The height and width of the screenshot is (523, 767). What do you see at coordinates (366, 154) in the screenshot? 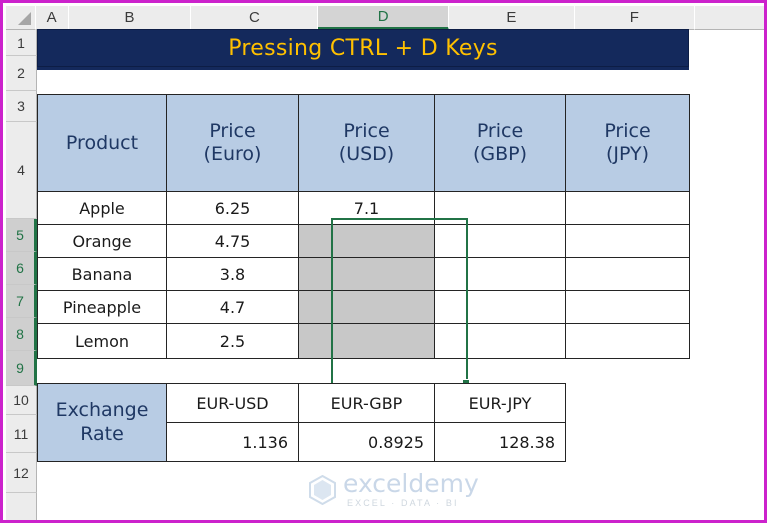
I see `header-line-2: (USD)` at bounding box center [366, 154].